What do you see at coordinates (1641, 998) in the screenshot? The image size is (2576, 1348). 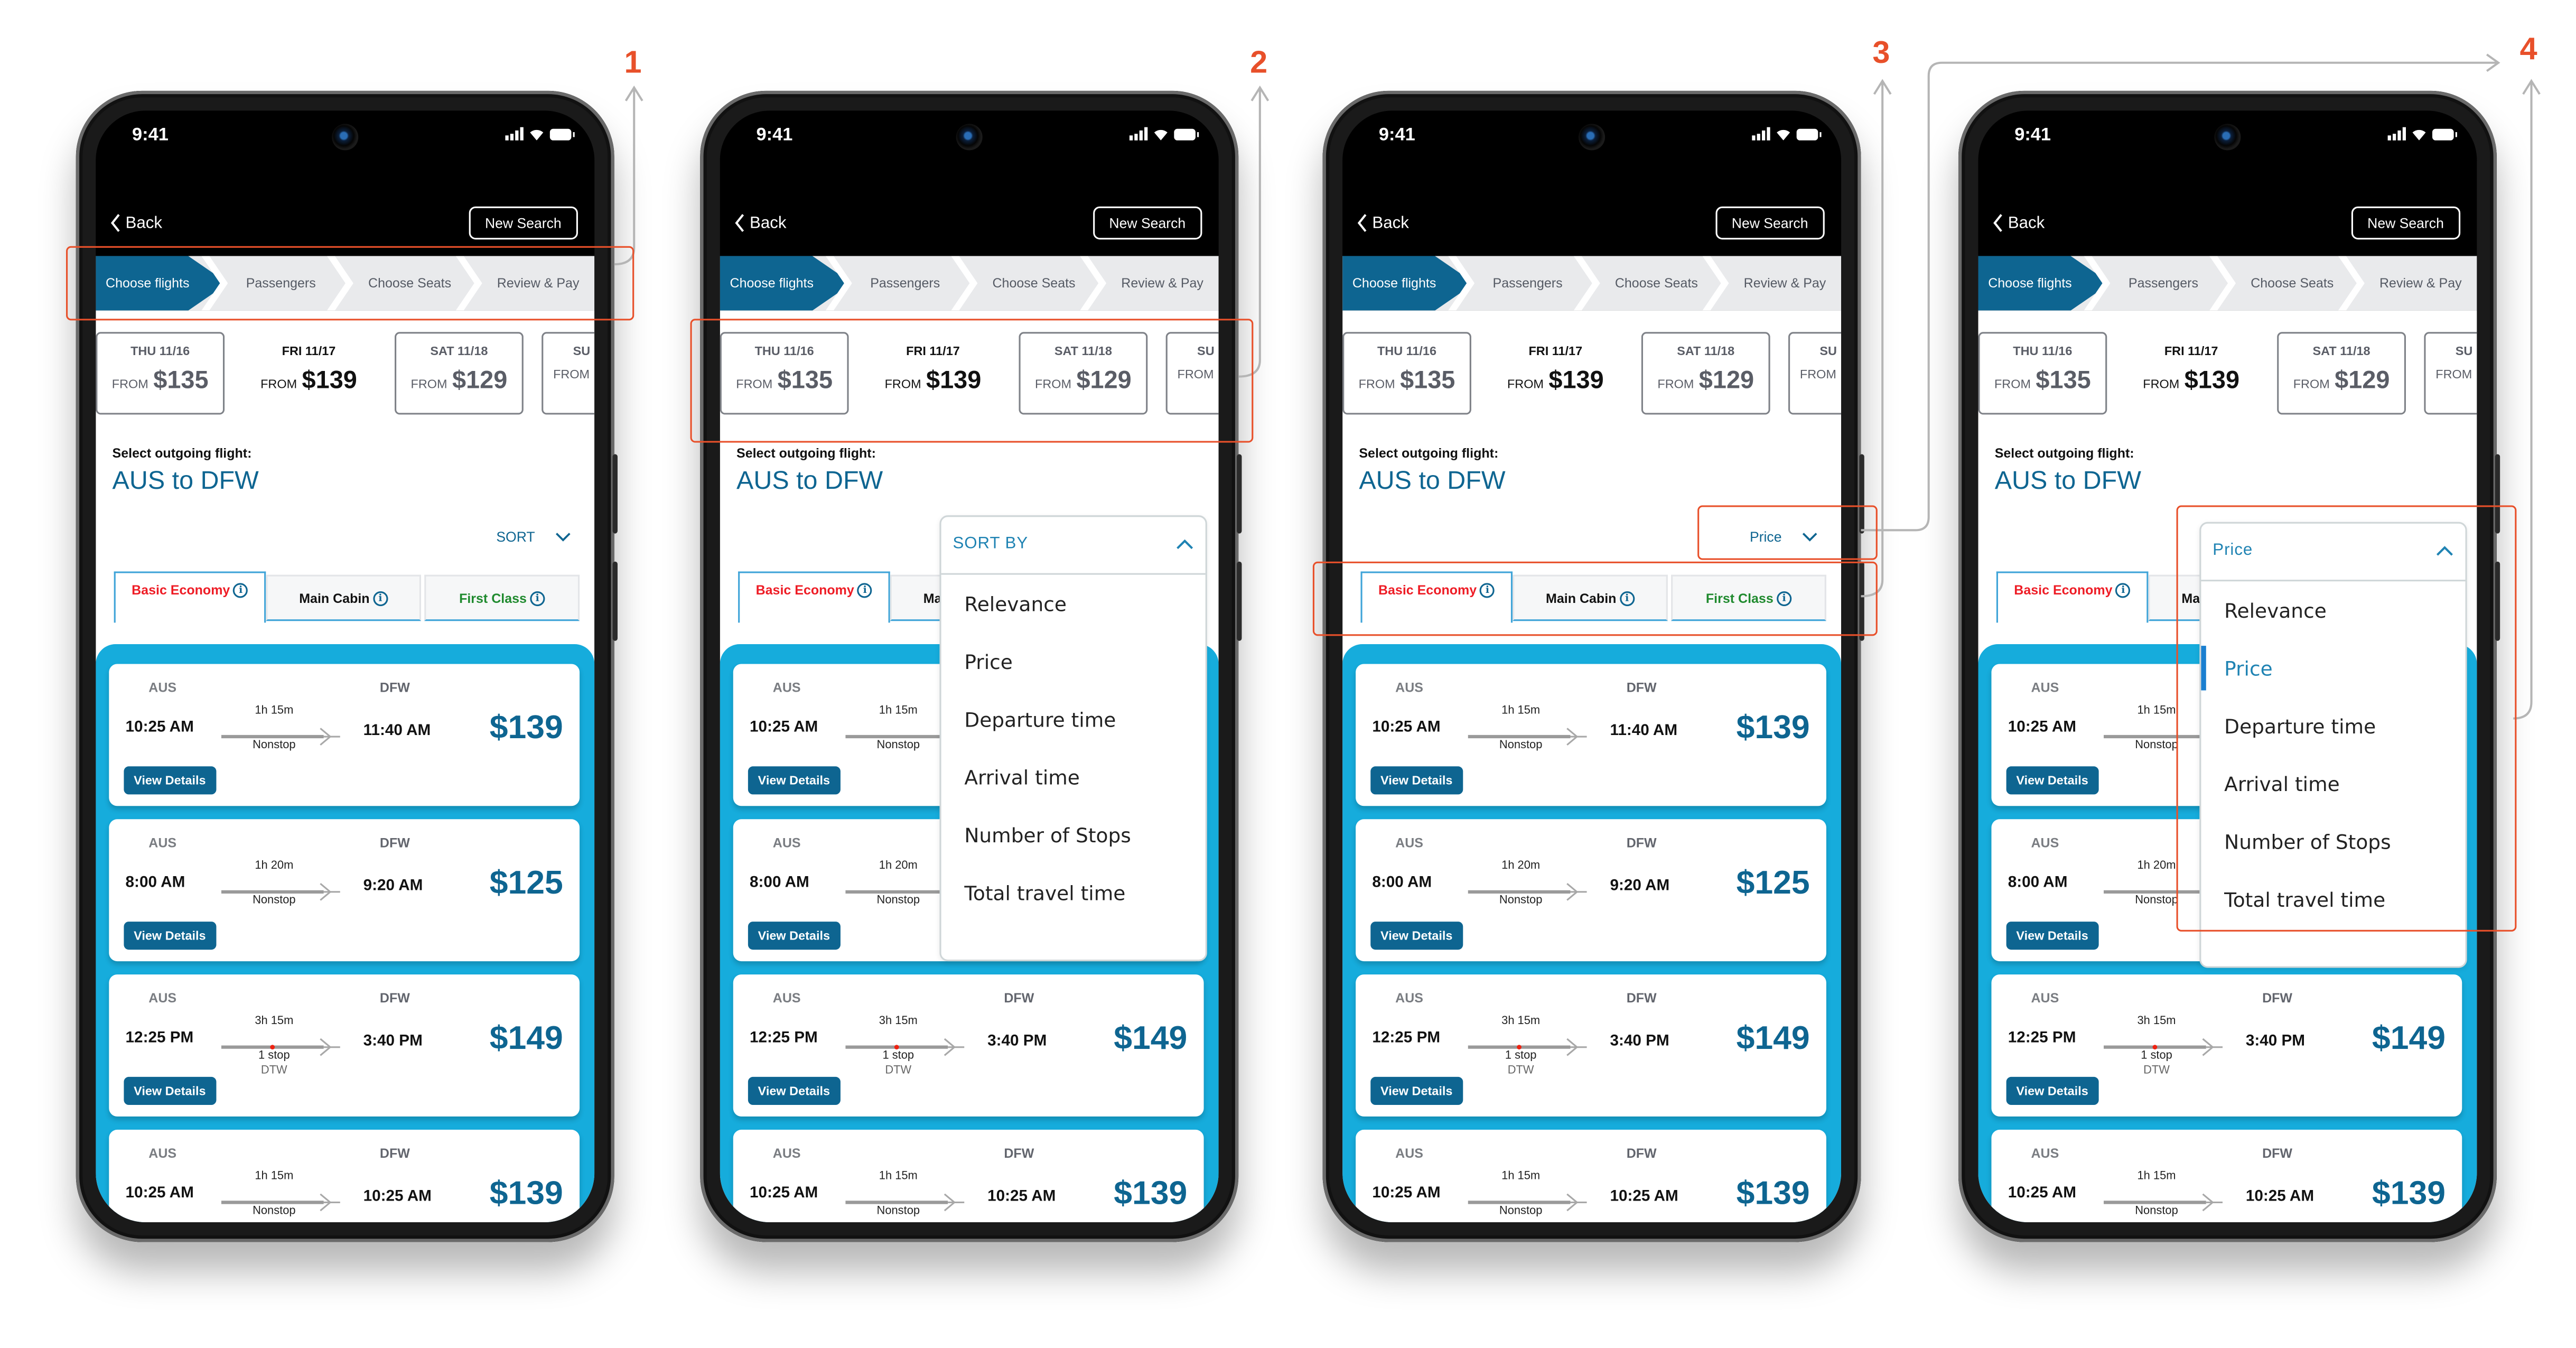 I see `destination-code: DFW` at bounding box center [1641, 998].